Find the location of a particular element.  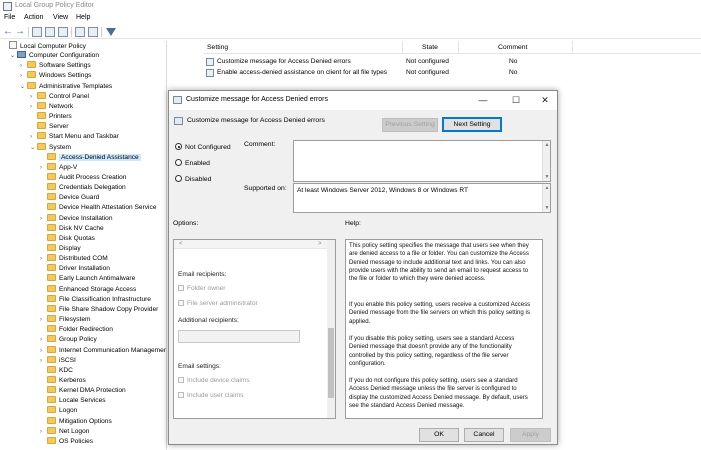

options-horizontal-scrollbar: < > is located at coordinates (251, 244).